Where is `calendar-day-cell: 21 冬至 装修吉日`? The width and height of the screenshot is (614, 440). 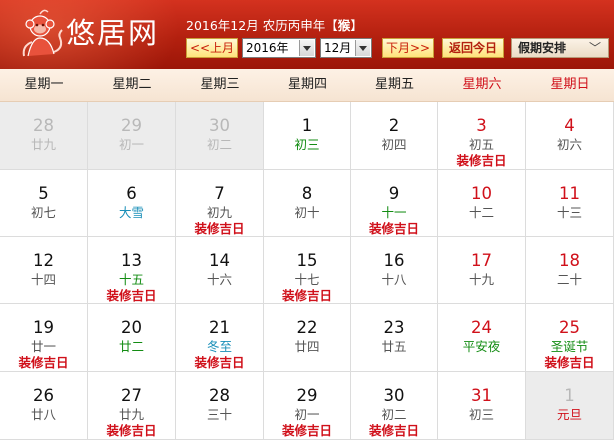
calendar-day-cell: 21 冬至 装修吉日 is located at coordinates (220, 338).